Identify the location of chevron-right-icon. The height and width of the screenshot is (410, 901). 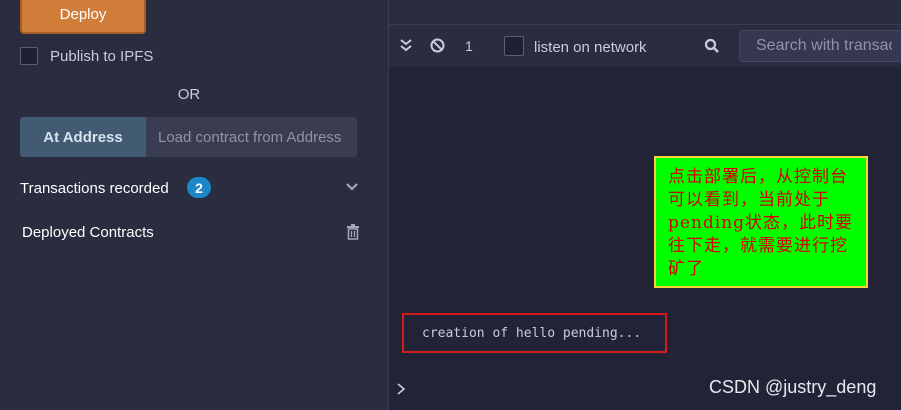
(401, 389).